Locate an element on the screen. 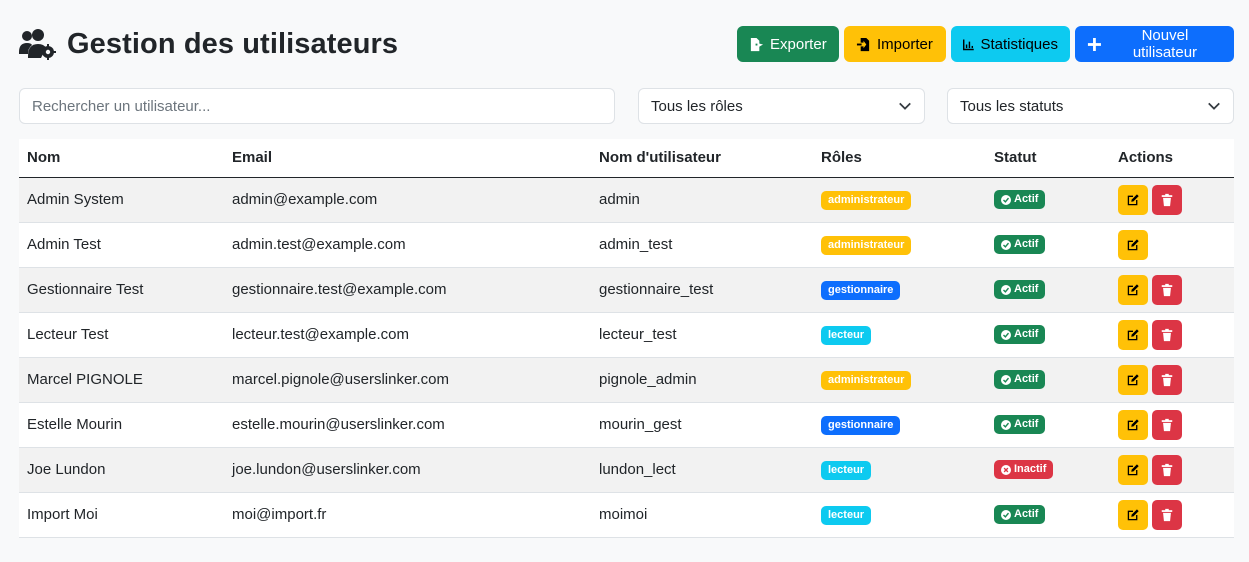  cell-nom: Joe Lundon is located at coordinates (121, 470).